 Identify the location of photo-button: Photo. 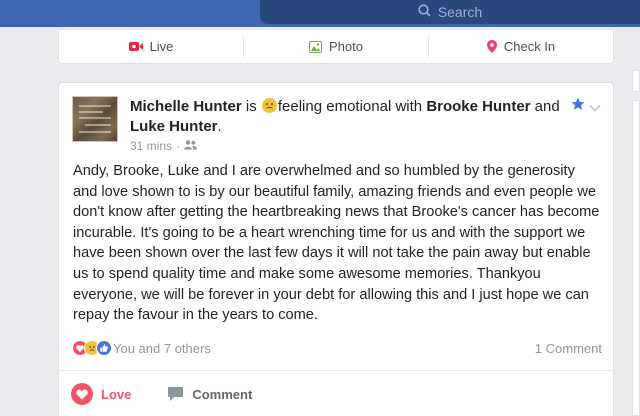
(336, 46).